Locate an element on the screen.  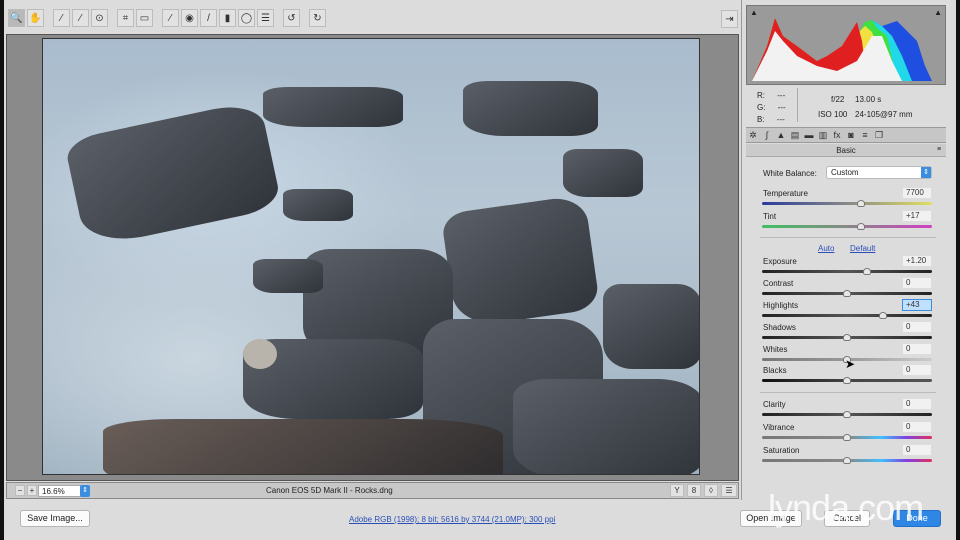
radial-filter-icon: ◯ is located at coordinates (246, 18).